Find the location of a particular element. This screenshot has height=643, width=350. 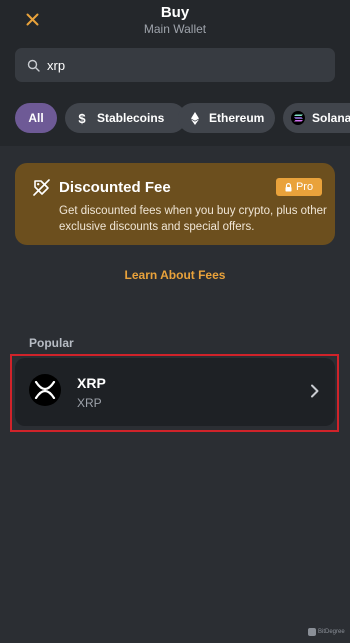

page-title: Buy is located at coordinates (175, 12).